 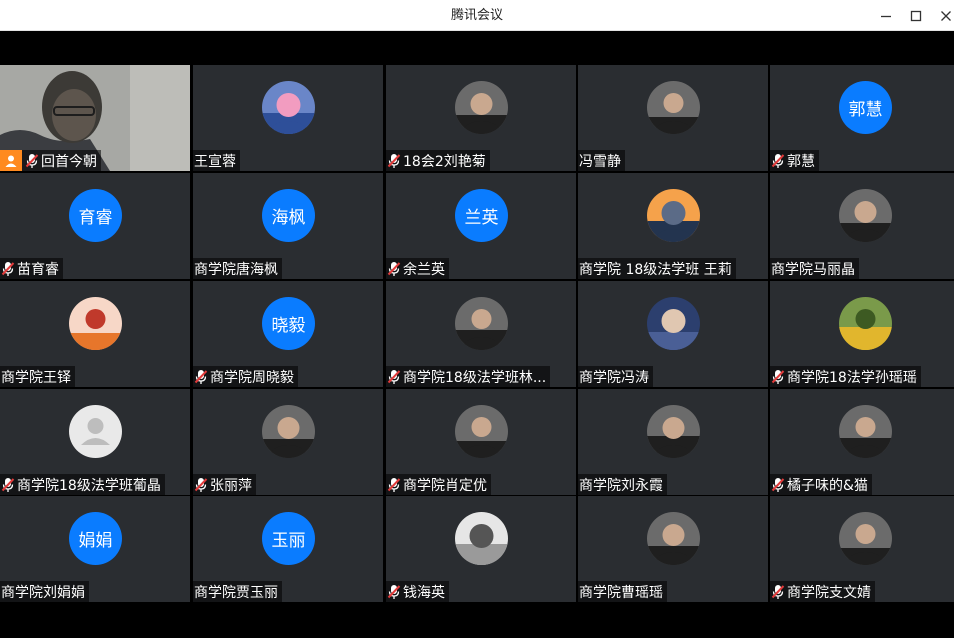 I want to click on close-icon, so click(x=946, y=15).